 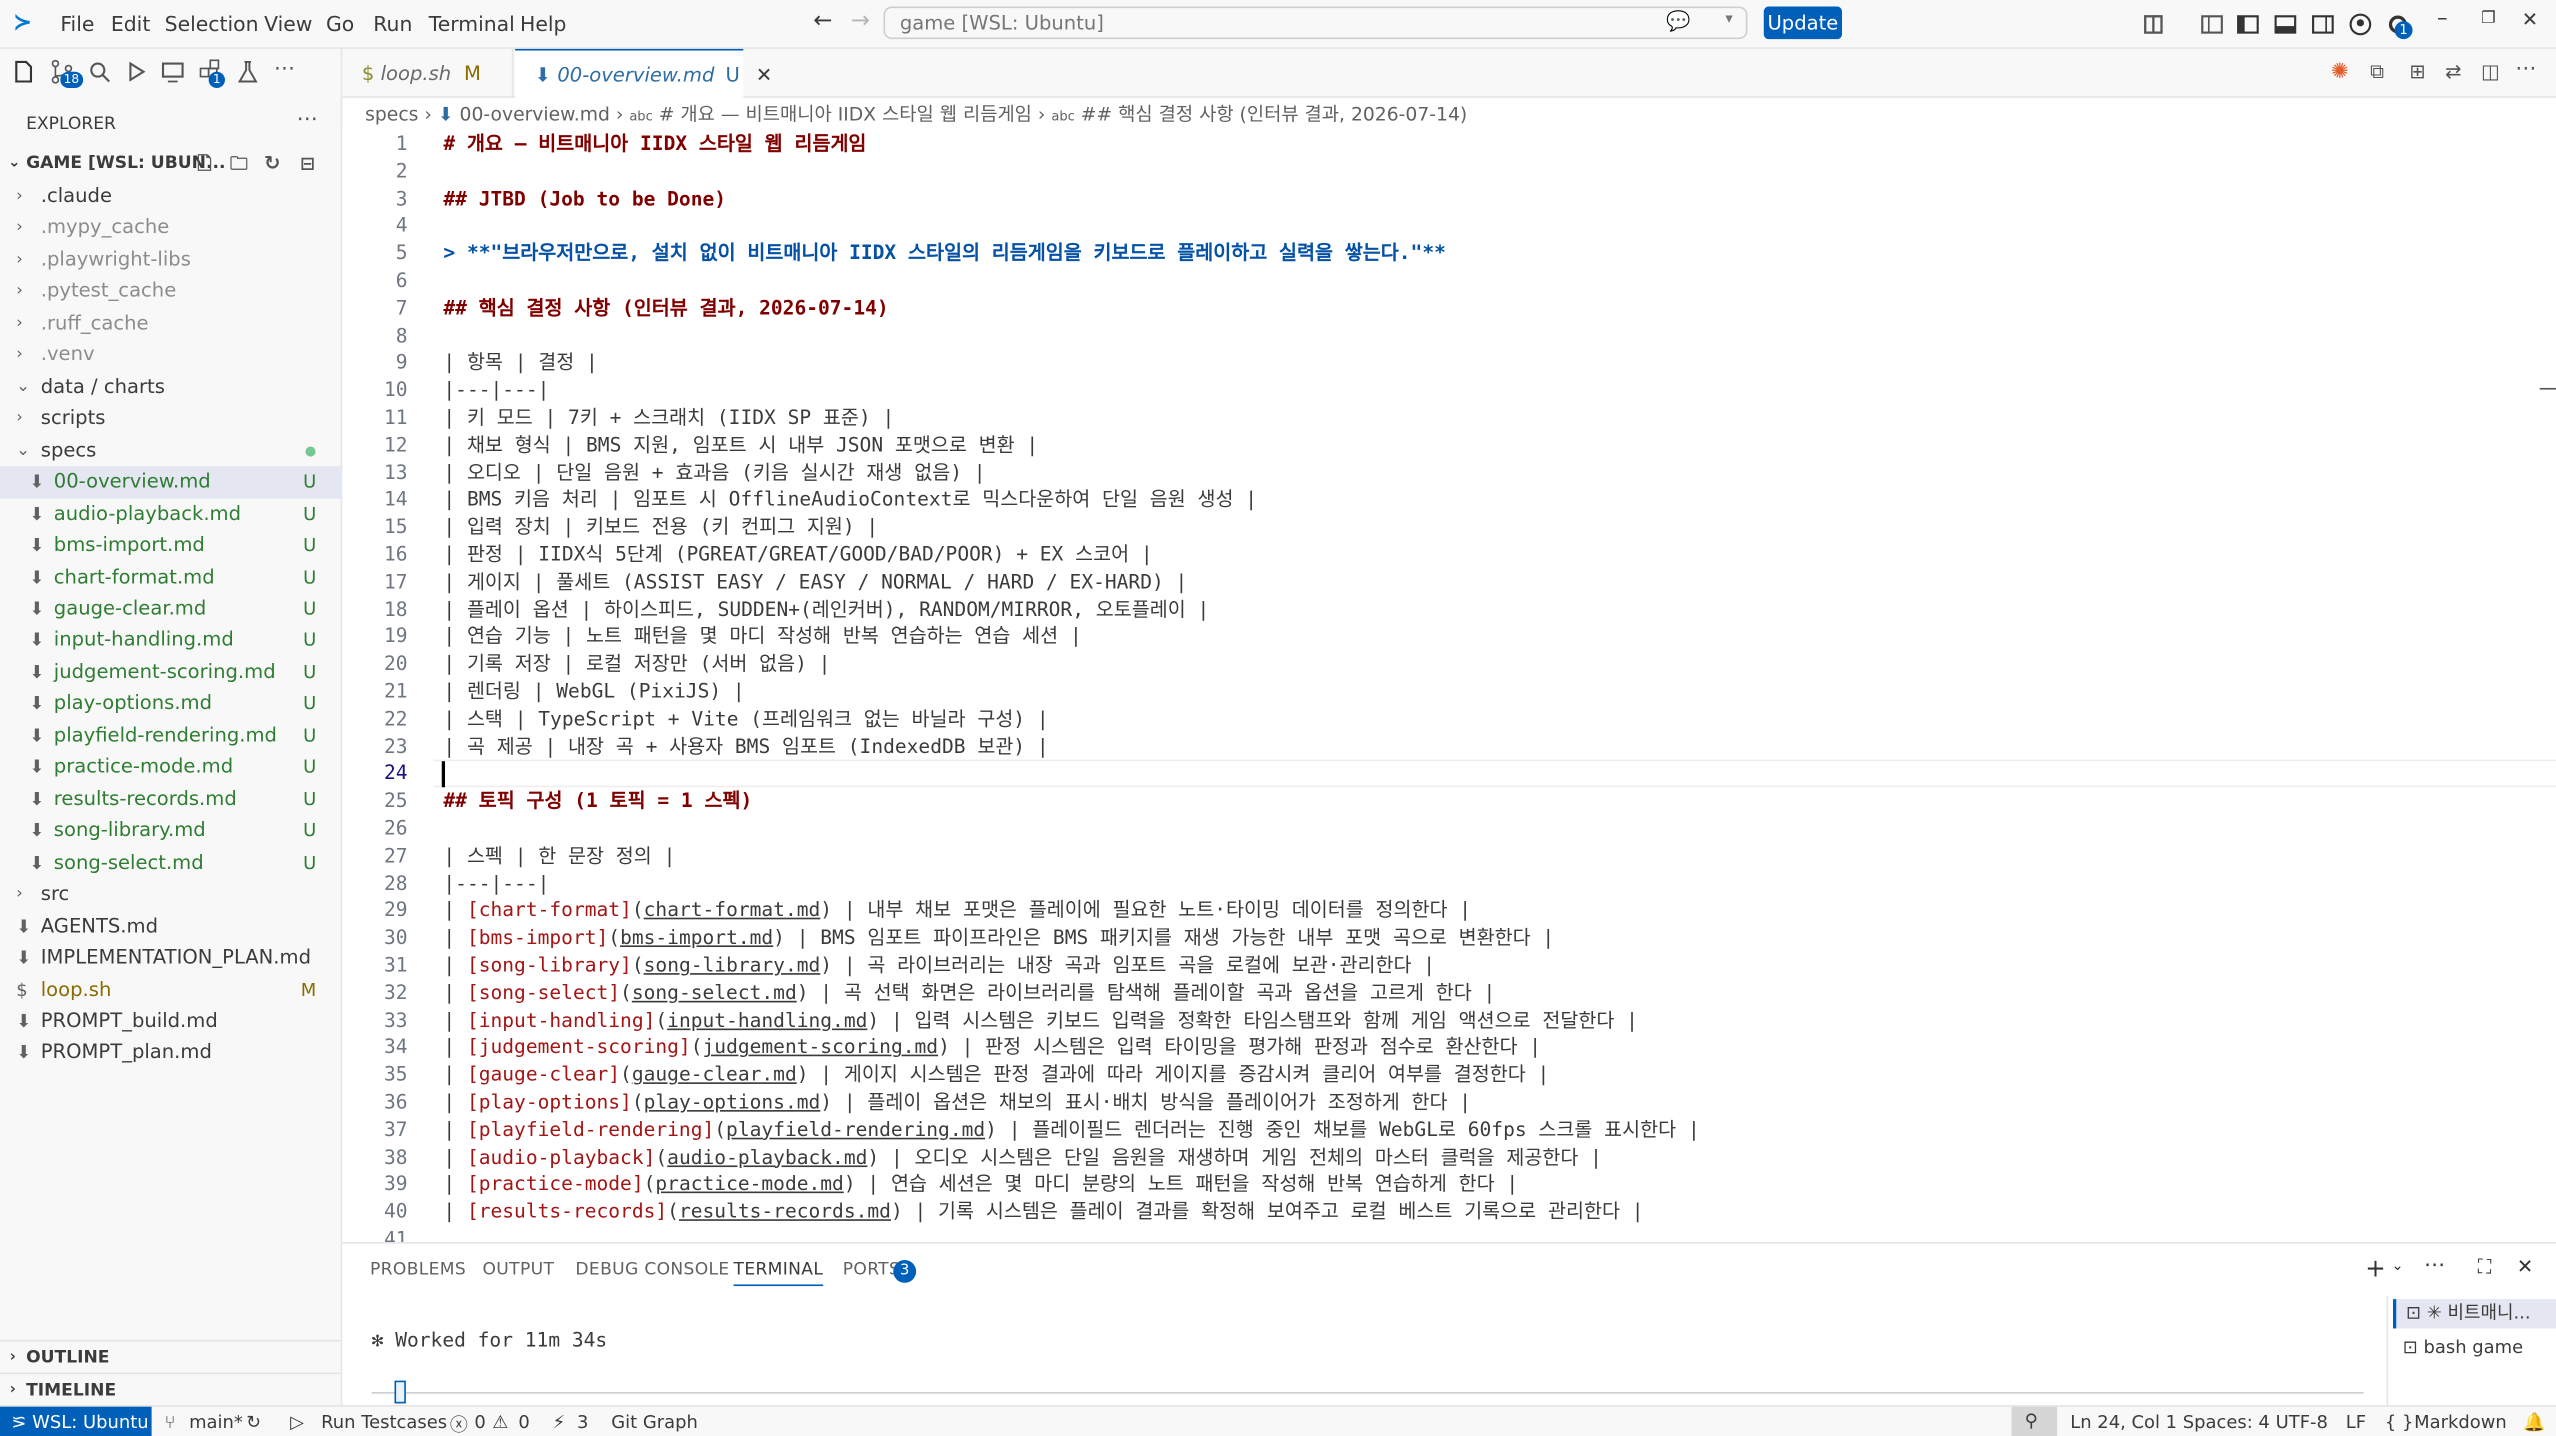 I want to click on tree-item: › .ruff_cache, so click(x=171, y=324).